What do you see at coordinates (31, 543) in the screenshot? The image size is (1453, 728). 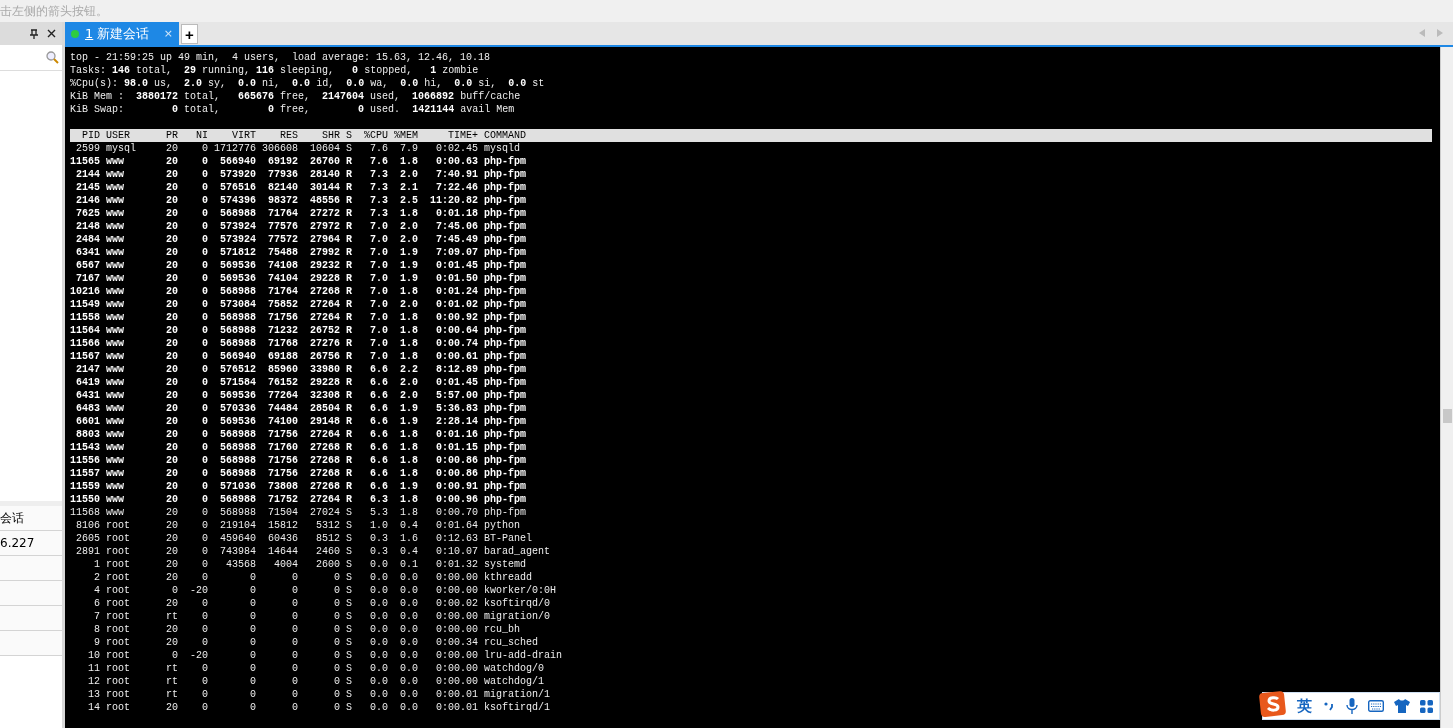 I see `session-row: 6.227` at bounding box center [31, 543].